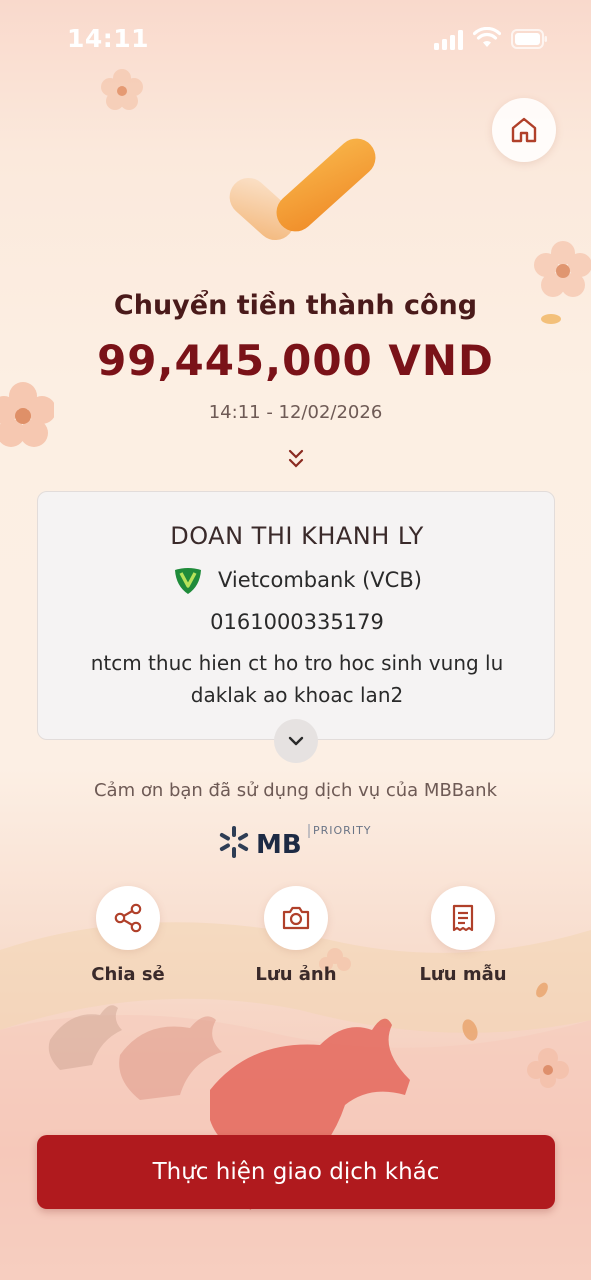 The image size is (591, 1280). I want to click on save-image-label: Lưu ảnh, so click(296, 974).